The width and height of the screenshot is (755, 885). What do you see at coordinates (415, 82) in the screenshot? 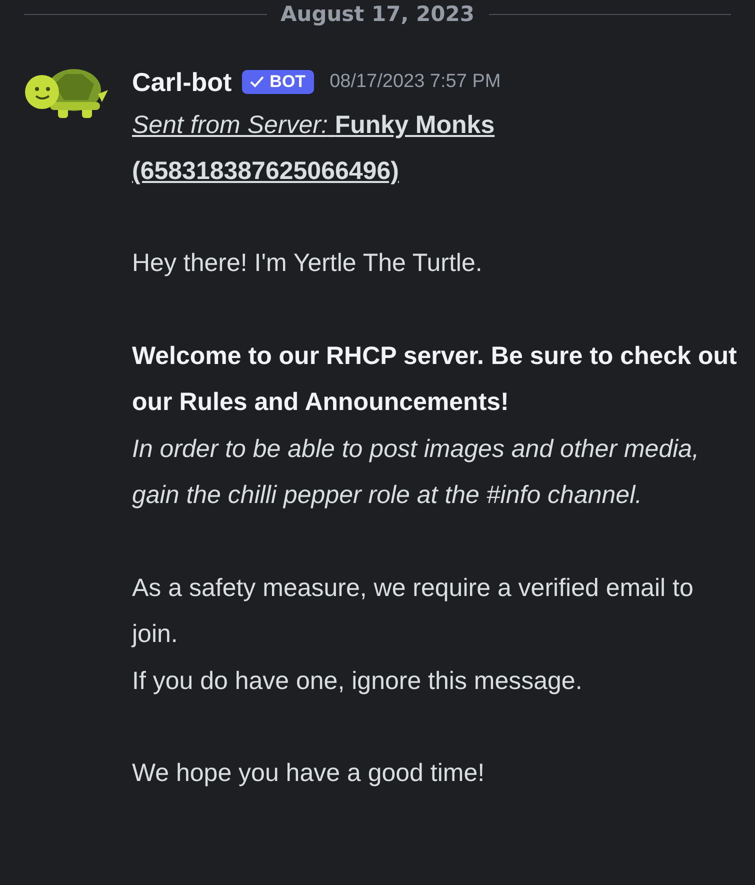
I see `timestamp: 08/17/2023 7:57 PM` at bounding box center [415, 82].